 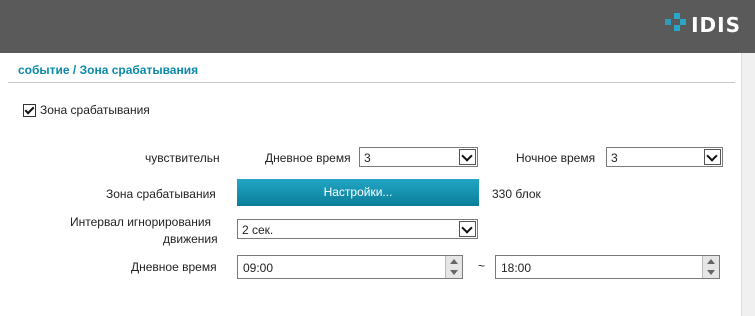 I want to click on sensitivity-night-value: 3, so click(x=614, y=158).